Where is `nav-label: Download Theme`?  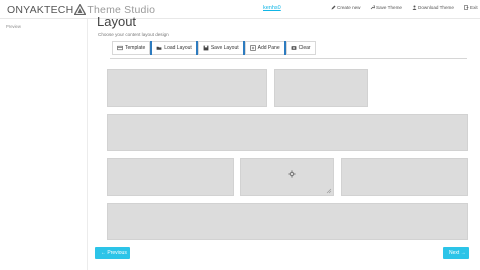
nav-label: Download Theme is located at coordinates (436, 7).